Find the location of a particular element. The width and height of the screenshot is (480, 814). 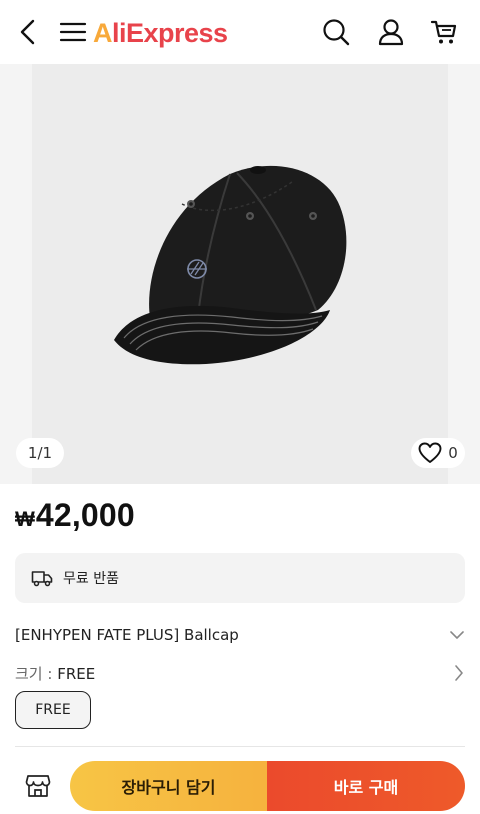

like-count: 0 is located at coordinates (453, 453).